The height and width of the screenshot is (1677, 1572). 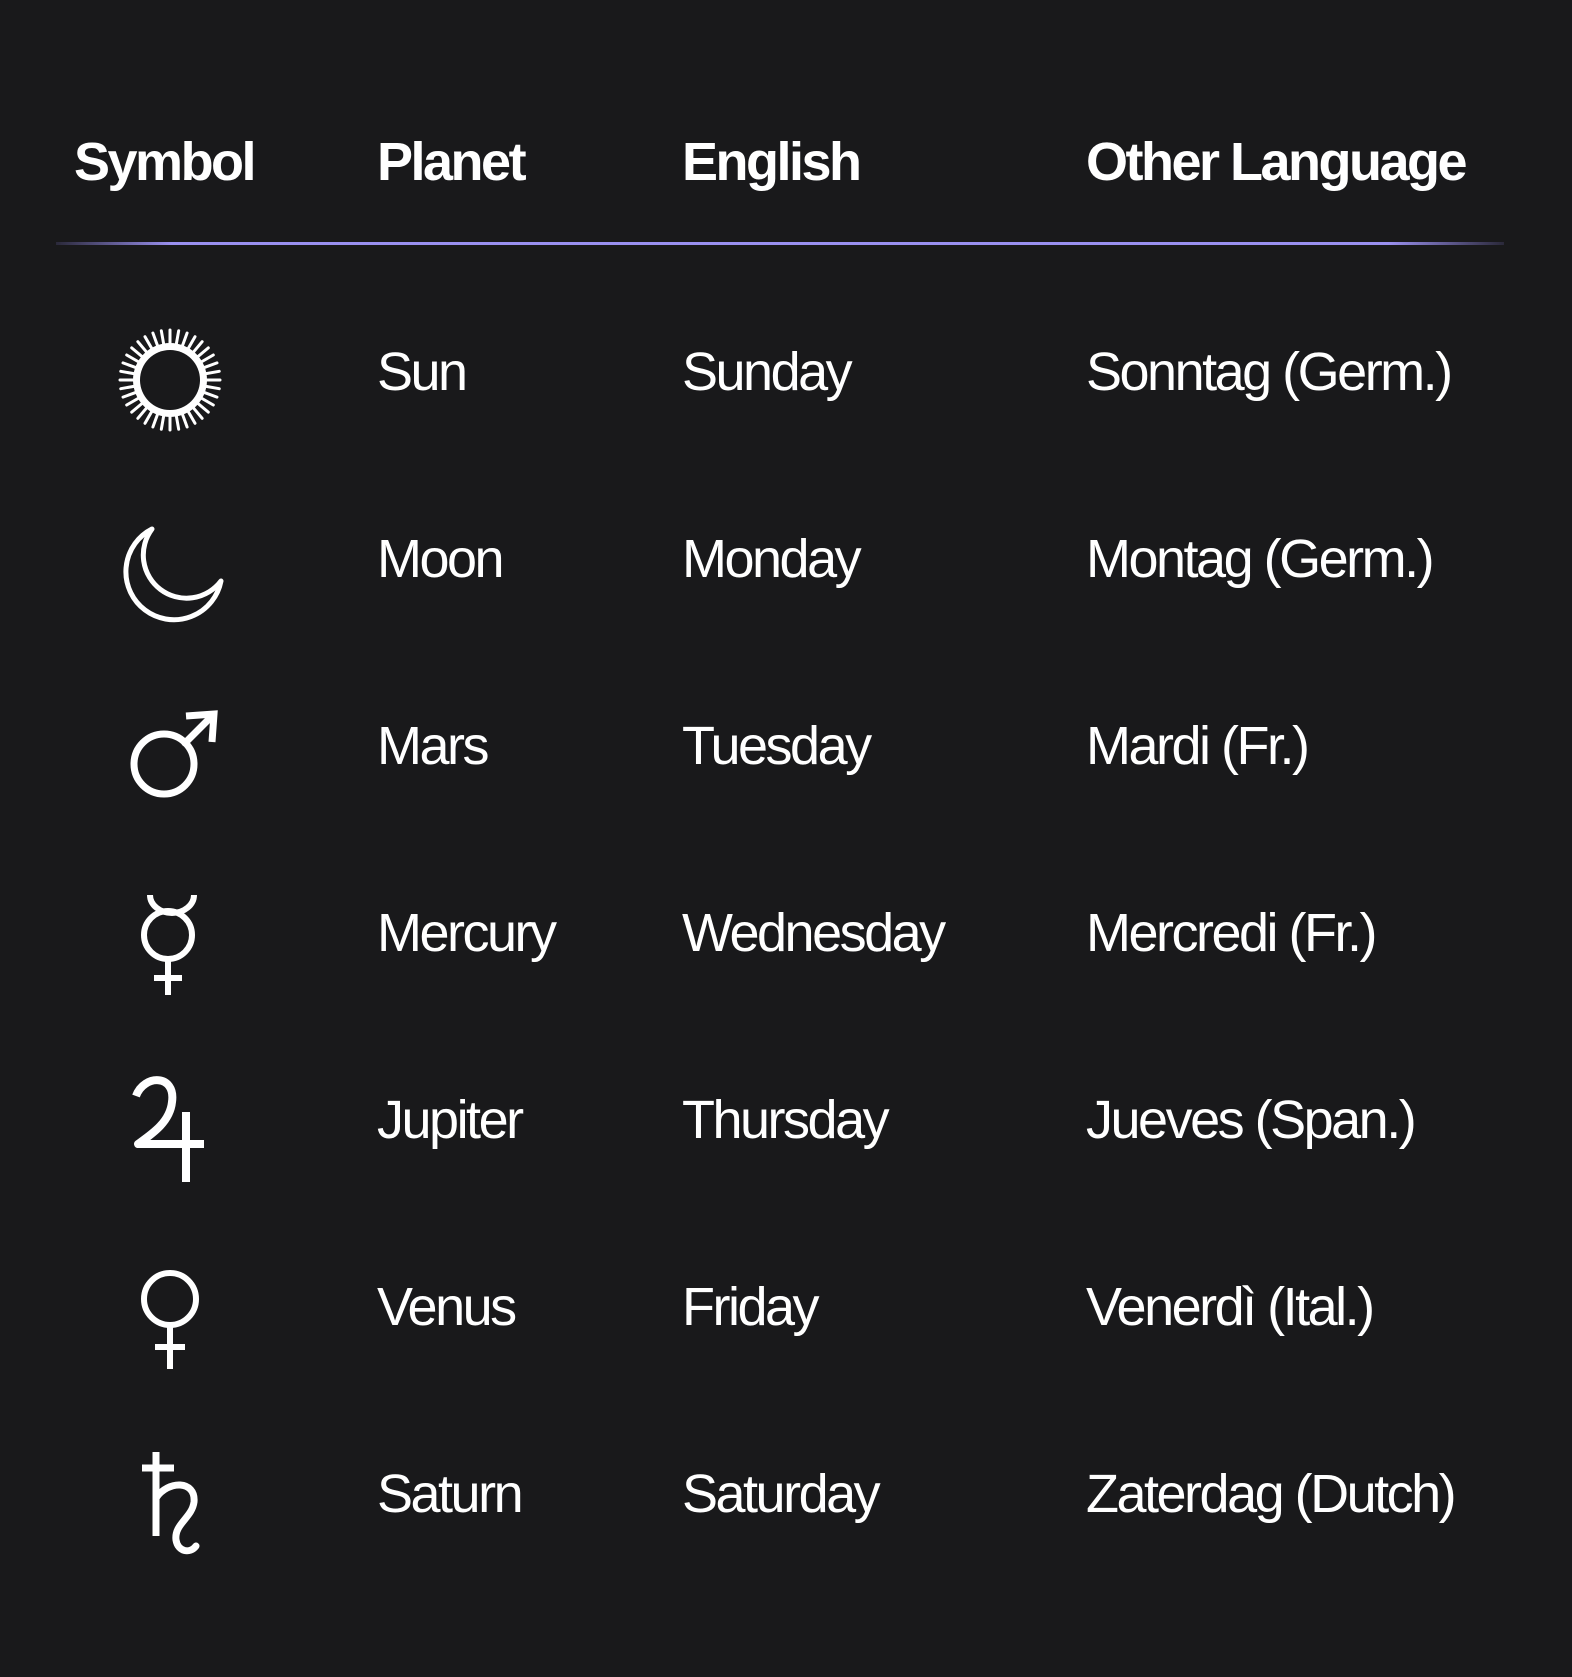 I want to click on planet-name: Sun, so click(x=422, y=372).